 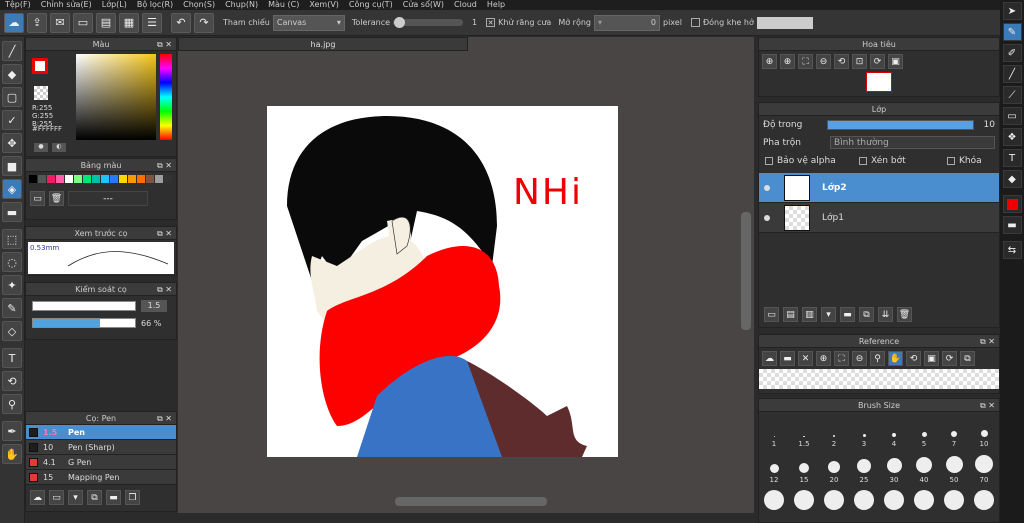 What do you see at coordinates (101, 462) in the screenshot?
I see `brush-list-item: 4.1 G Pen` at bounding box center [101, 462].